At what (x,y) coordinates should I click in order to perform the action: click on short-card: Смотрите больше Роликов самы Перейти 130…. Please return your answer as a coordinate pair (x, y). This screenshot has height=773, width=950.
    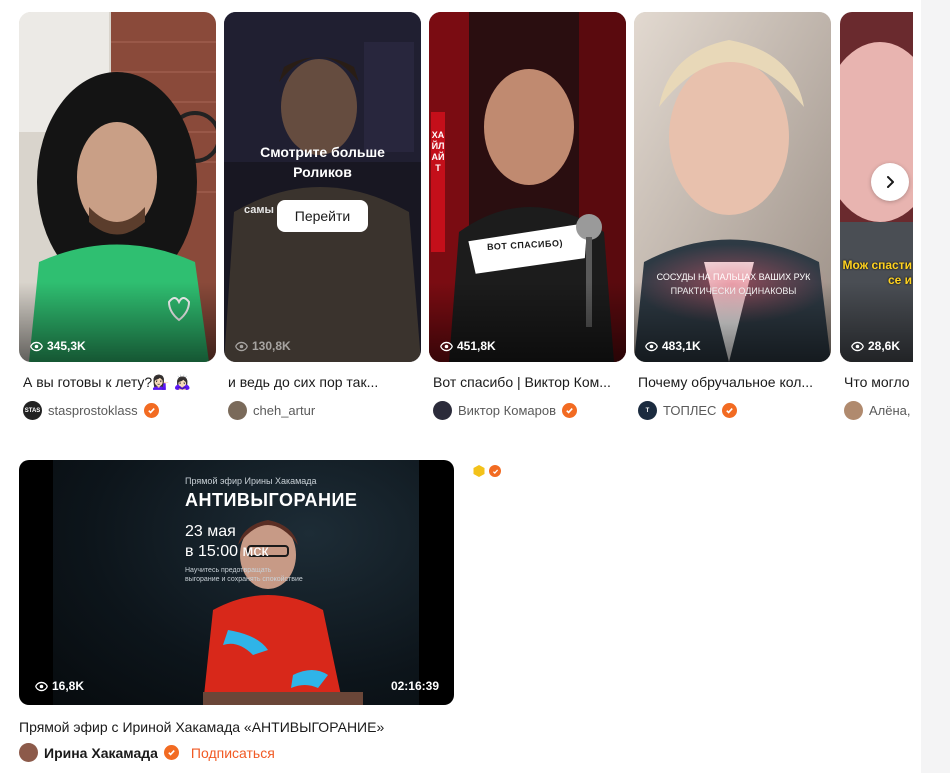
    Looking at the image, I should click on (322, 216).